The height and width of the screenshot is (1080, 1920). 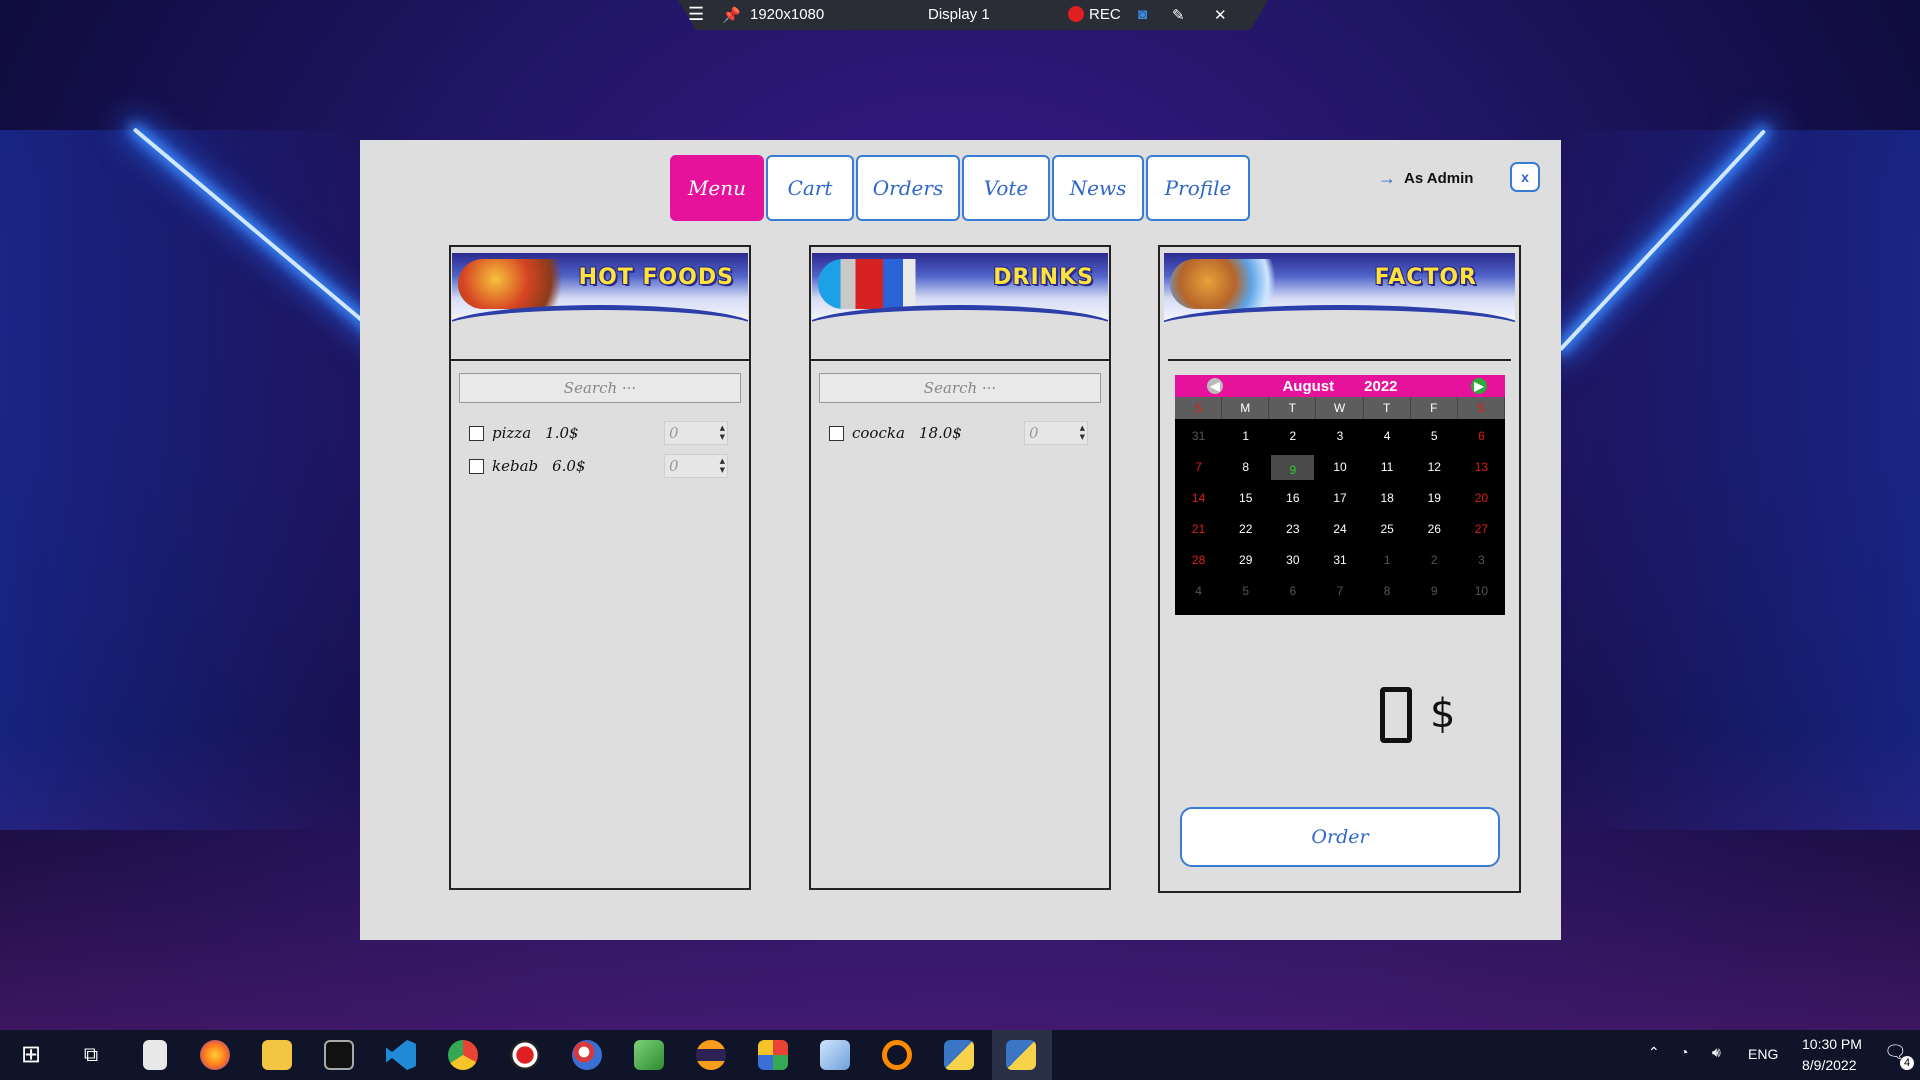 What do you see at coordinates (908, 188) in the screenshot?
I see `tab-orders: Orders` at bounding box center [908, 188].